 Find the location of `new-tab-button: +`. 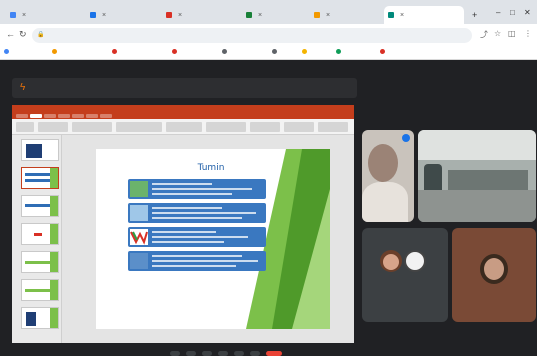

new-tab-button: + is located at coordinates (475, 15).